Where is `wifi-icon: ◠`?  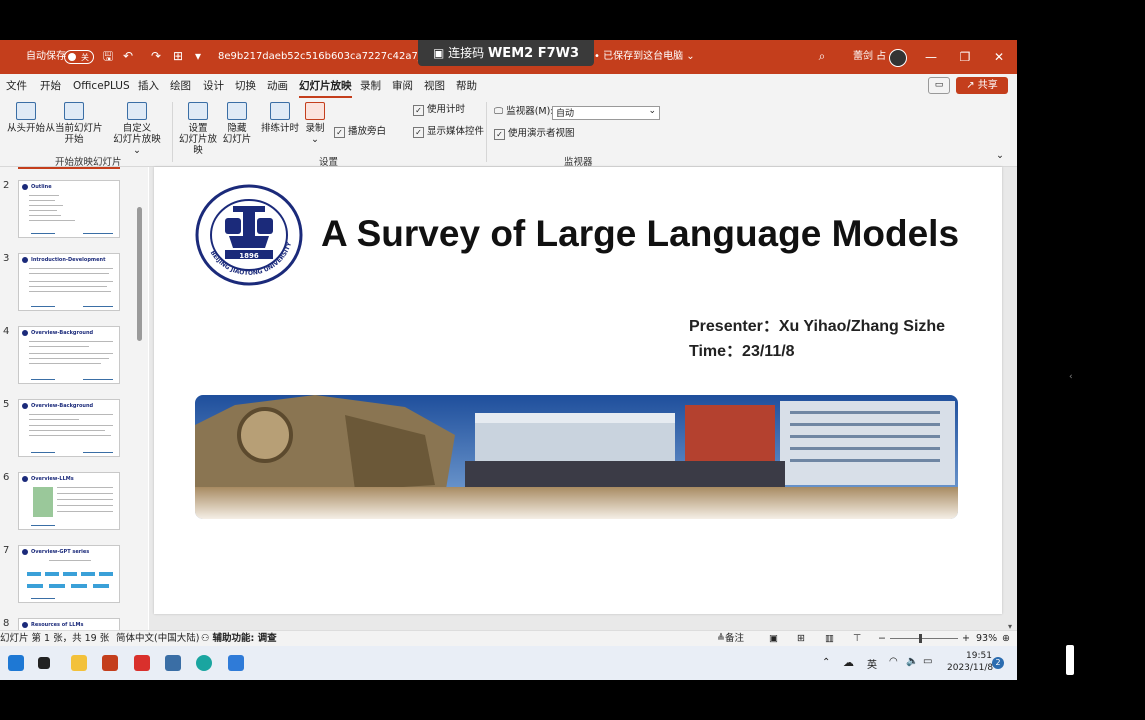
wifi-icon: ◠ is located at coordinates (893, 661).